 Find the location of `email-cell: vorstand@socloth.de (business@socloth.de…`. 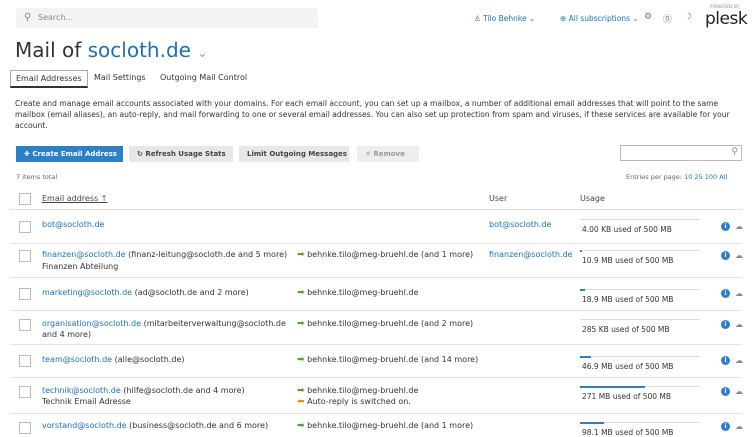

email-cell: vorstand@socloth.de (business@socloth.de… is located at coordinates (155, 425).